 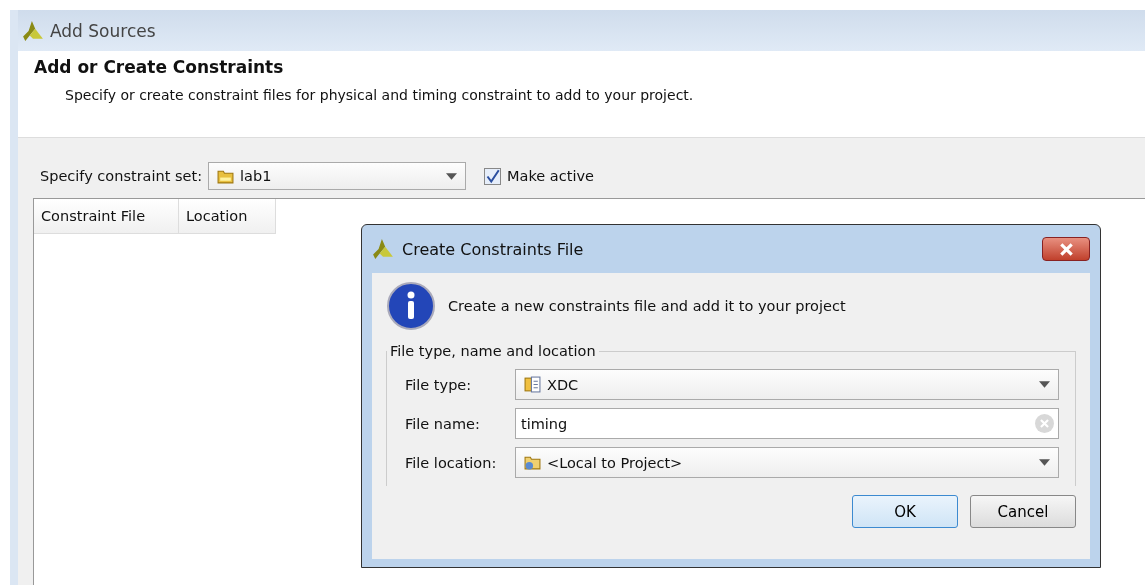 I want to click on document-icon, so click(x=532, y=384).